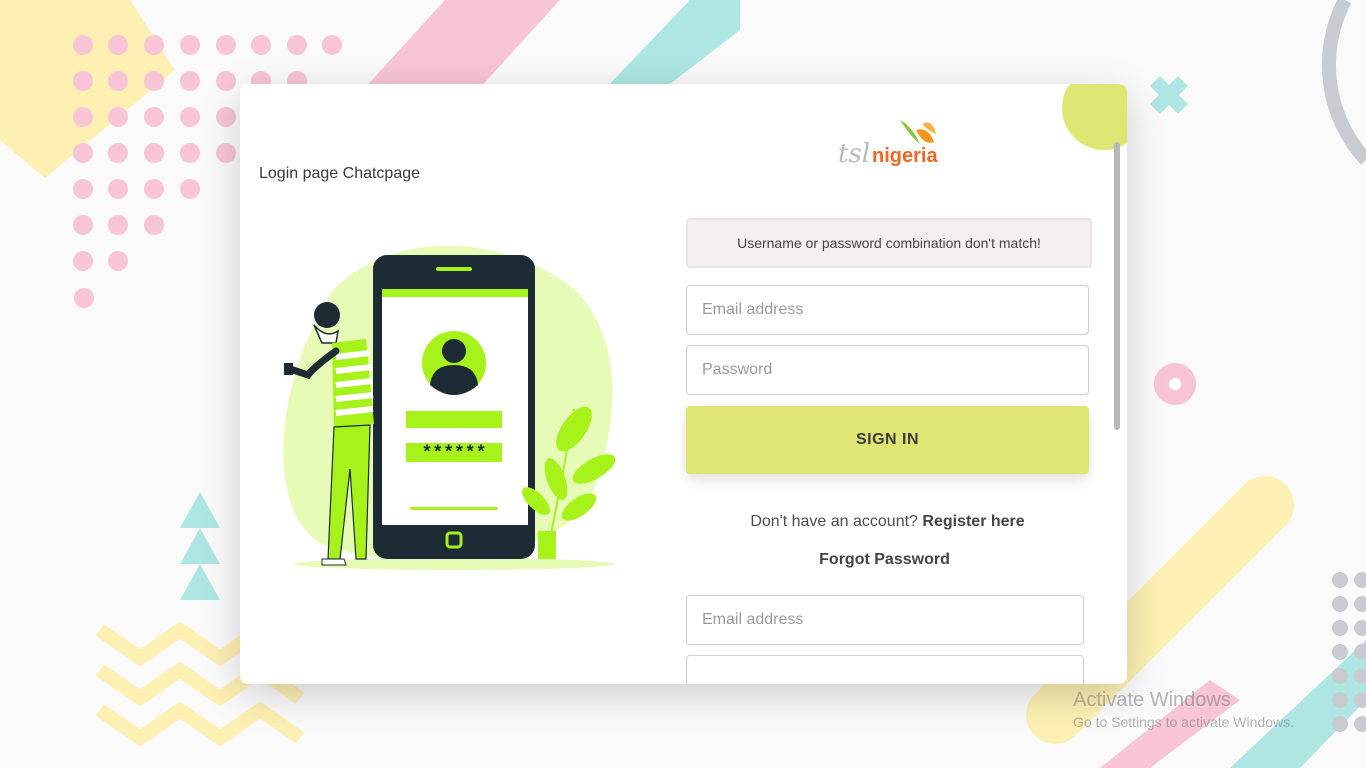 This screenshot has width=1366, height=768. Describe the element at coordinates (340, 173) in the screenshot. I see `page-caption: Login page Chatcpage` at that location.